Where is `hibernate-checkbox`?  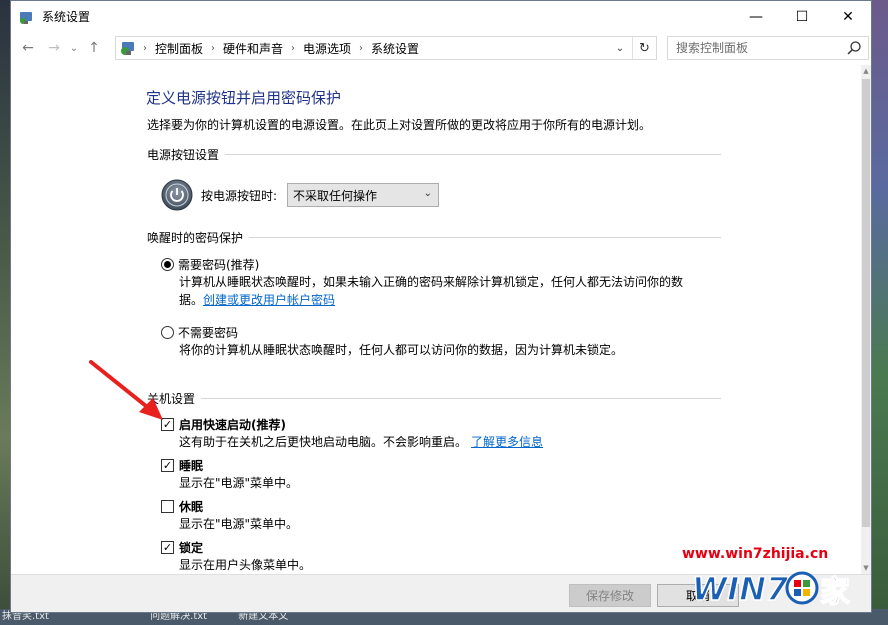 hibernate-checkbox is located at coordinates (167, 506).